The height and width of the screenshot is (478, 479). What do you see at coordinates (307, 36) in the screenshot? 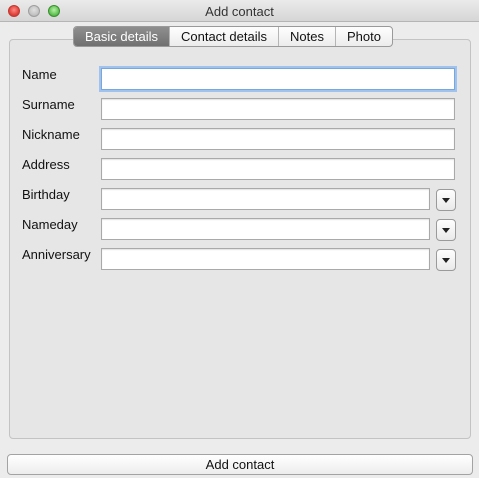
I see `tab-notes: Notes` at bounding box center [307, 36].